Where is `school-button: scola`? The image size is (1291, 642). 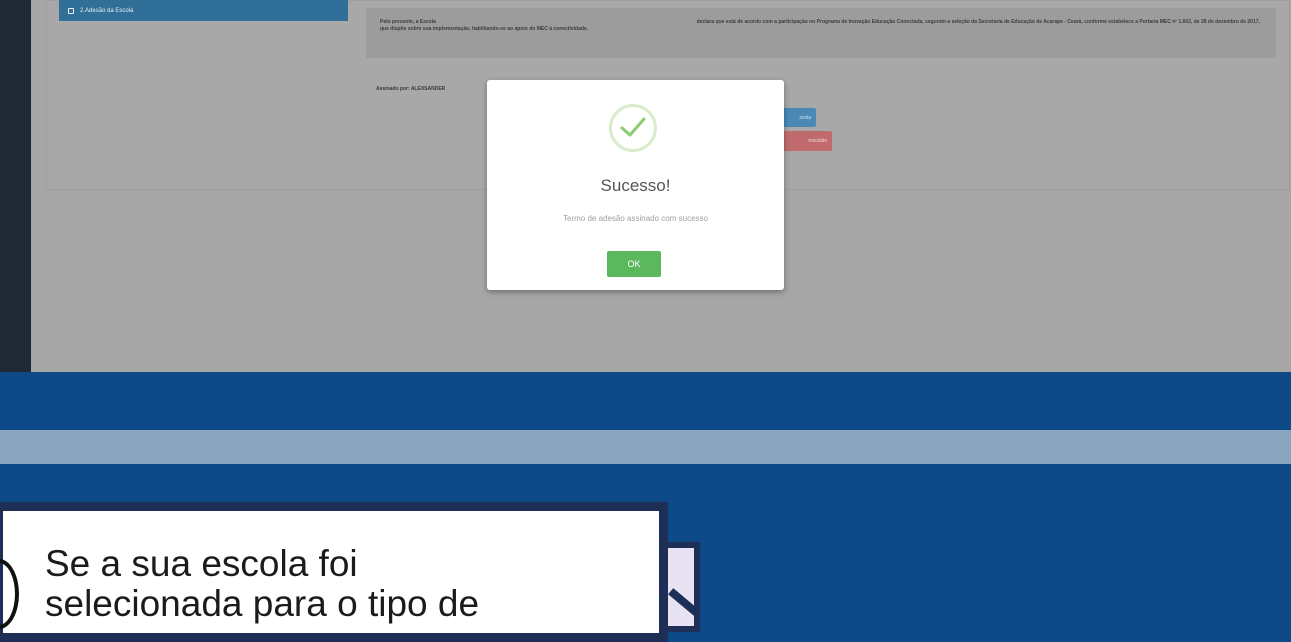 school-button: scola is located at coordinates (798, 117).